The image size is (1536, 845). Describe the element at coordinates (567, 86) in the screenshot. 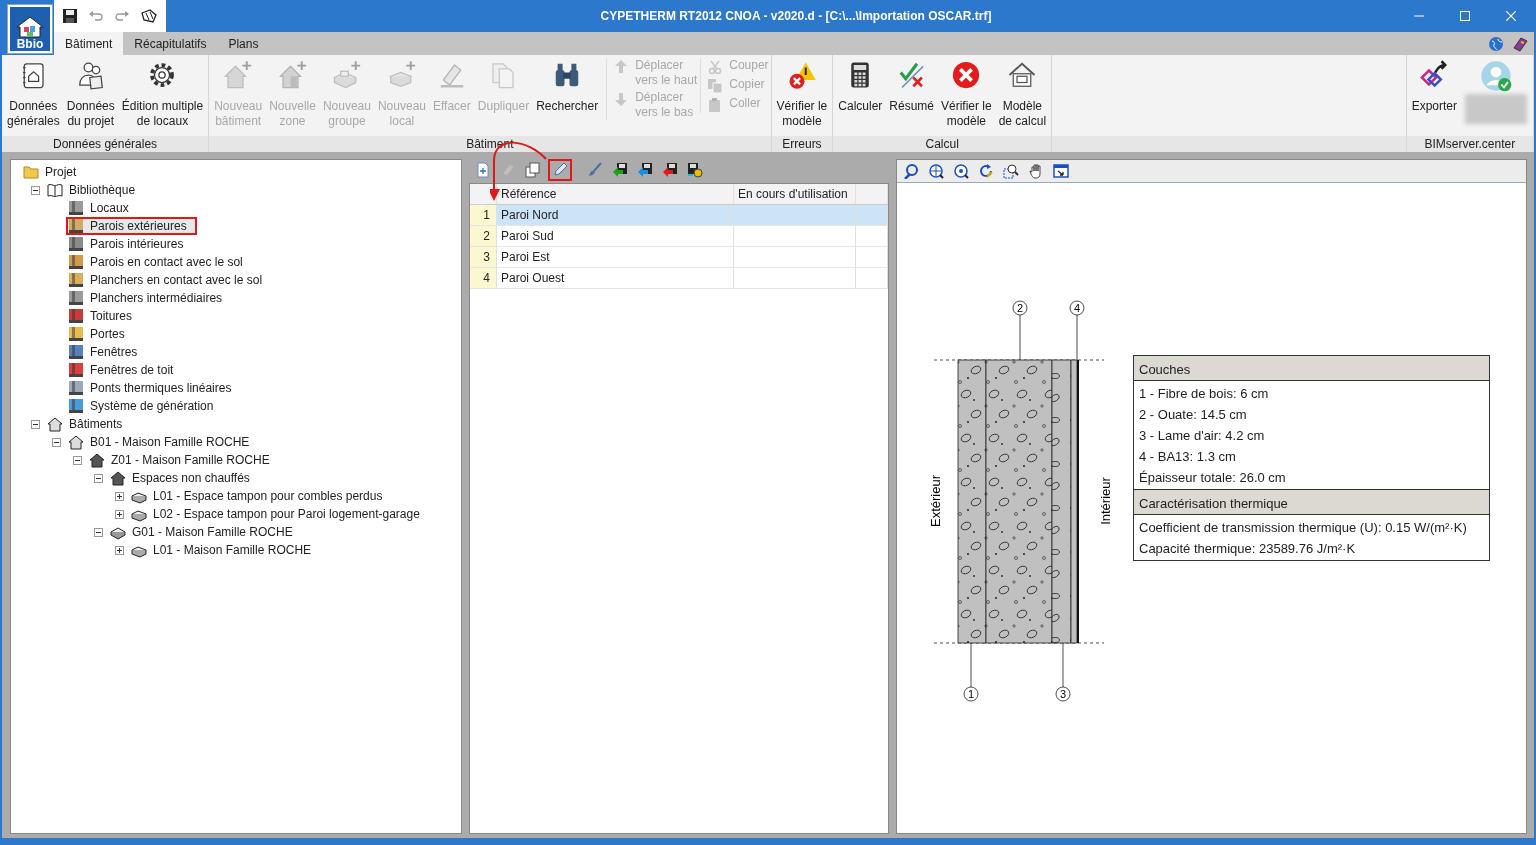

I see `ribbon-button: Rechercher` at that location.